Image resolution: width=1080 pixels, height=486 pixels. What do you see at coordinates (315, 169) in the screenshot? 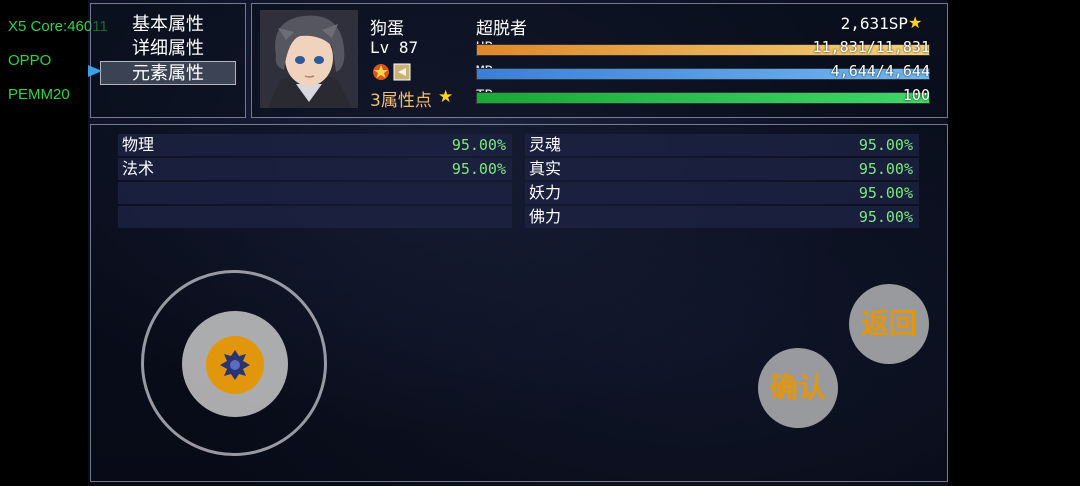
I see `element-row: 法术 95.00%` at bounding box center [315, 169].